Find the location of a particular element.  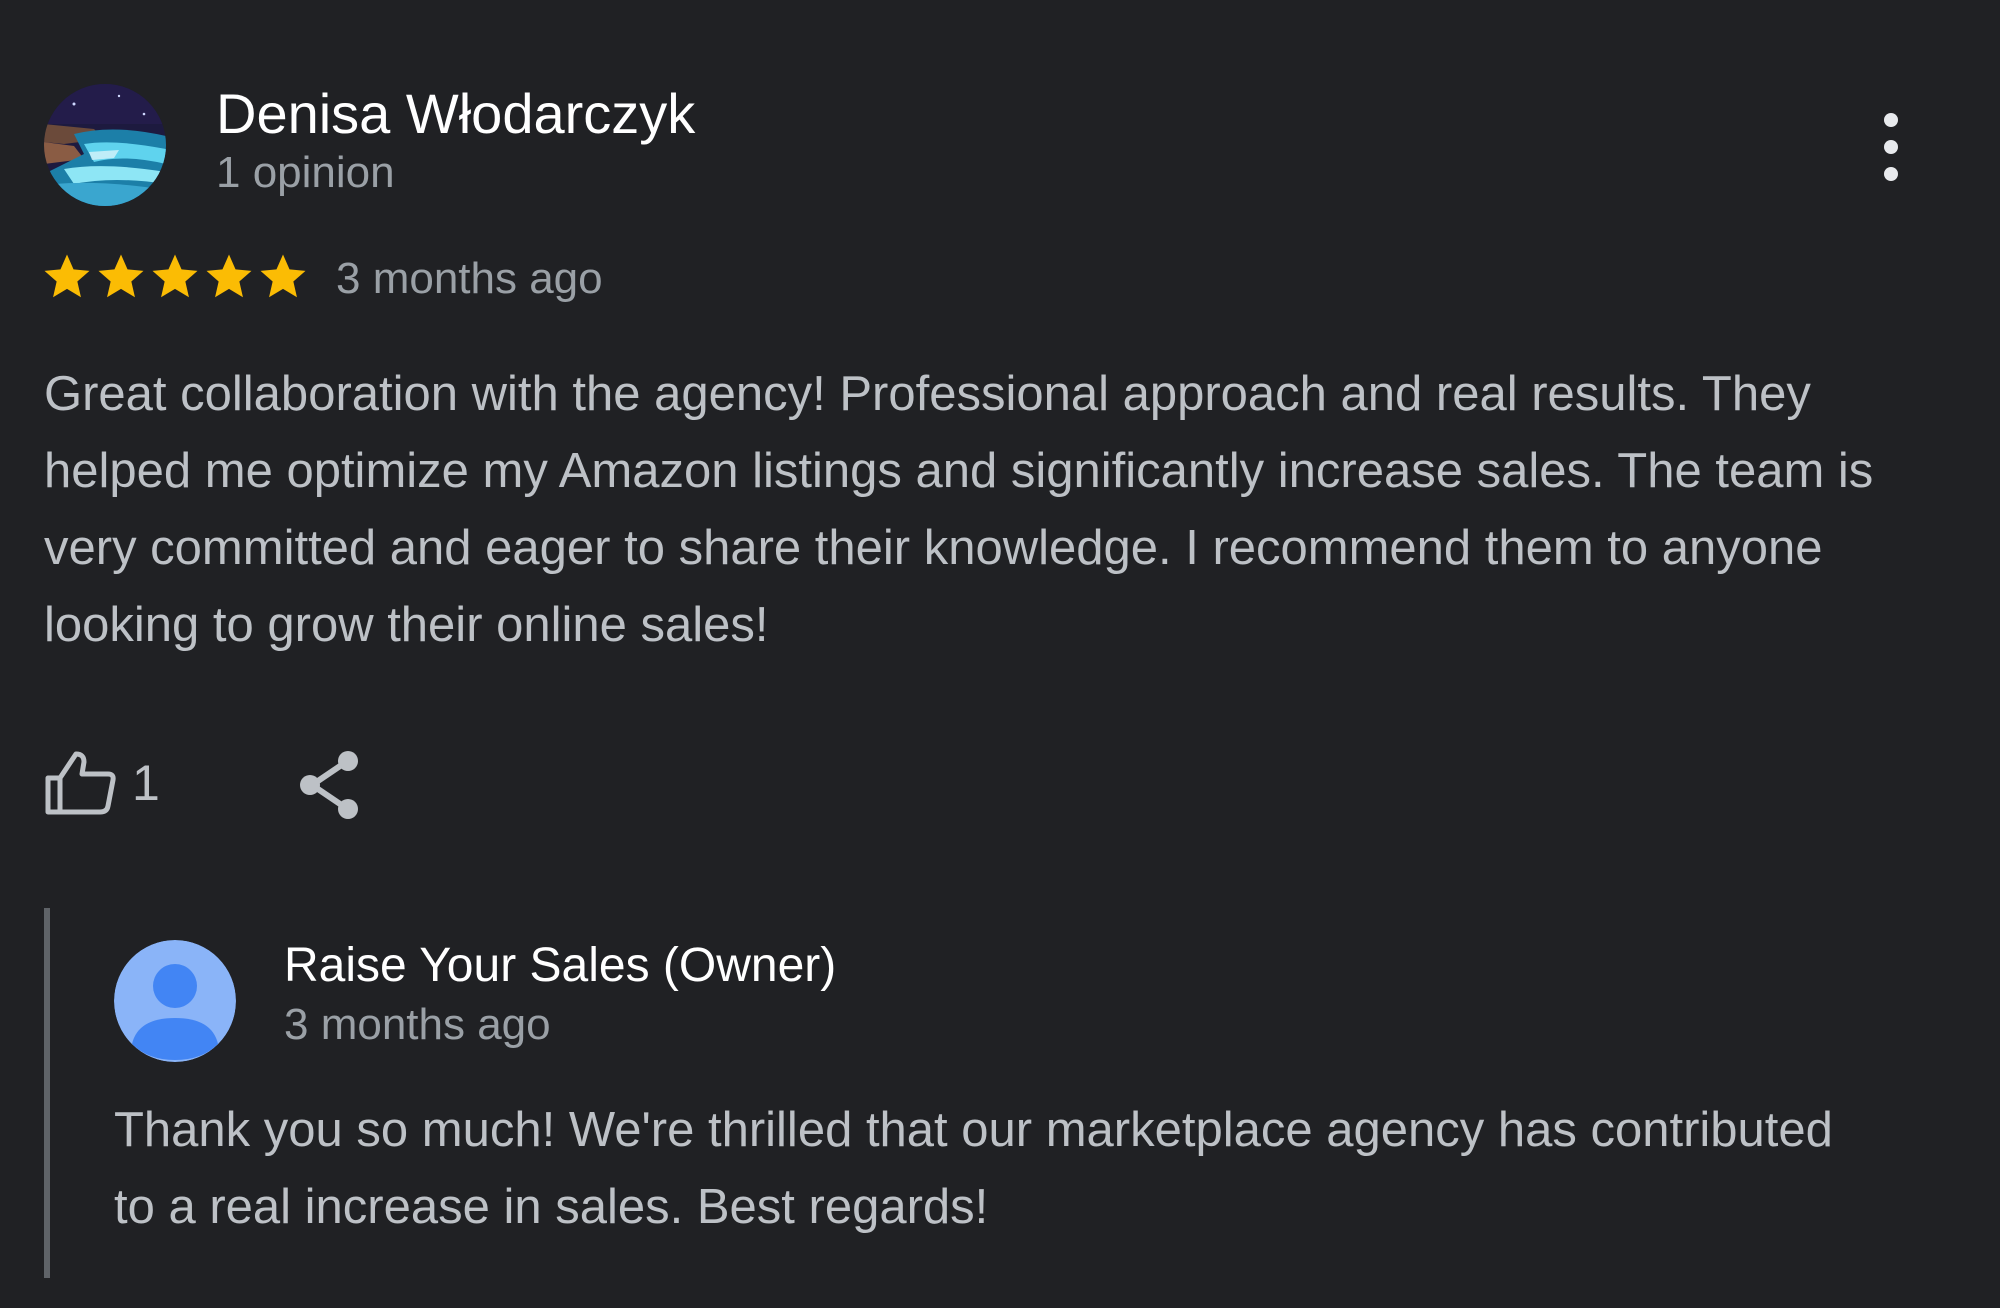

like-count: 1 is located at coordinates (146, 783).